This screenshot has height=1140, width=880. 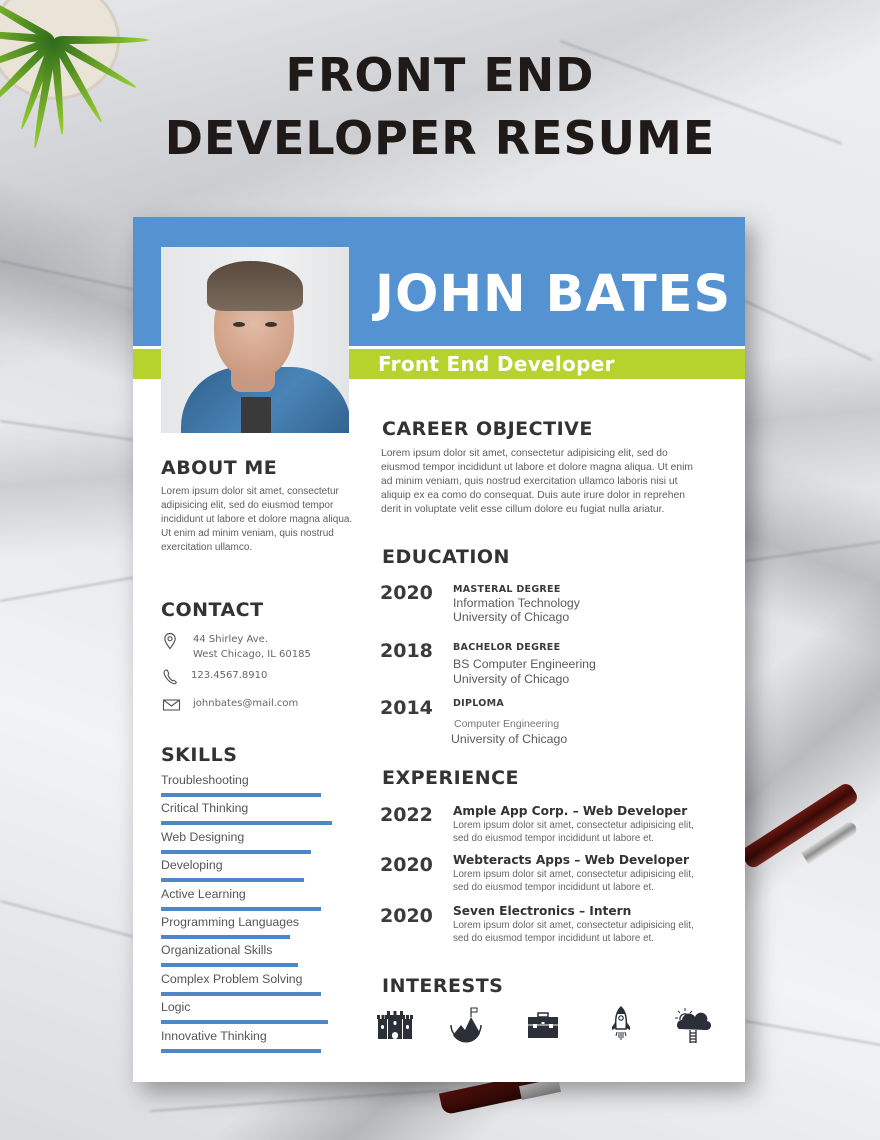 I want to click on contact-heading: CONTACT, so click(x=212, y=610).